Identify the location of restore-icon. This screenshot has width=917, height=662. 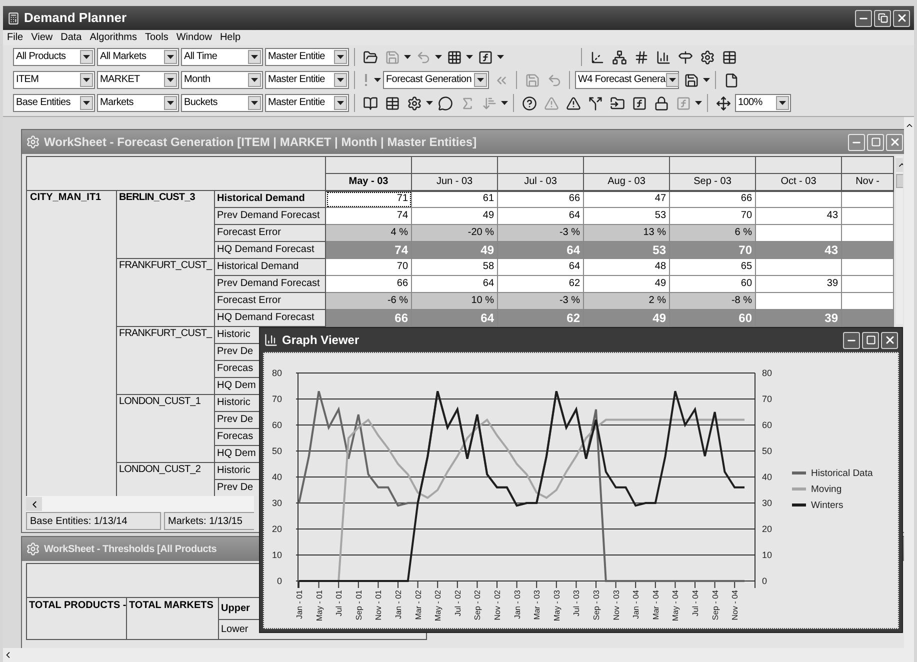
(883, 18).